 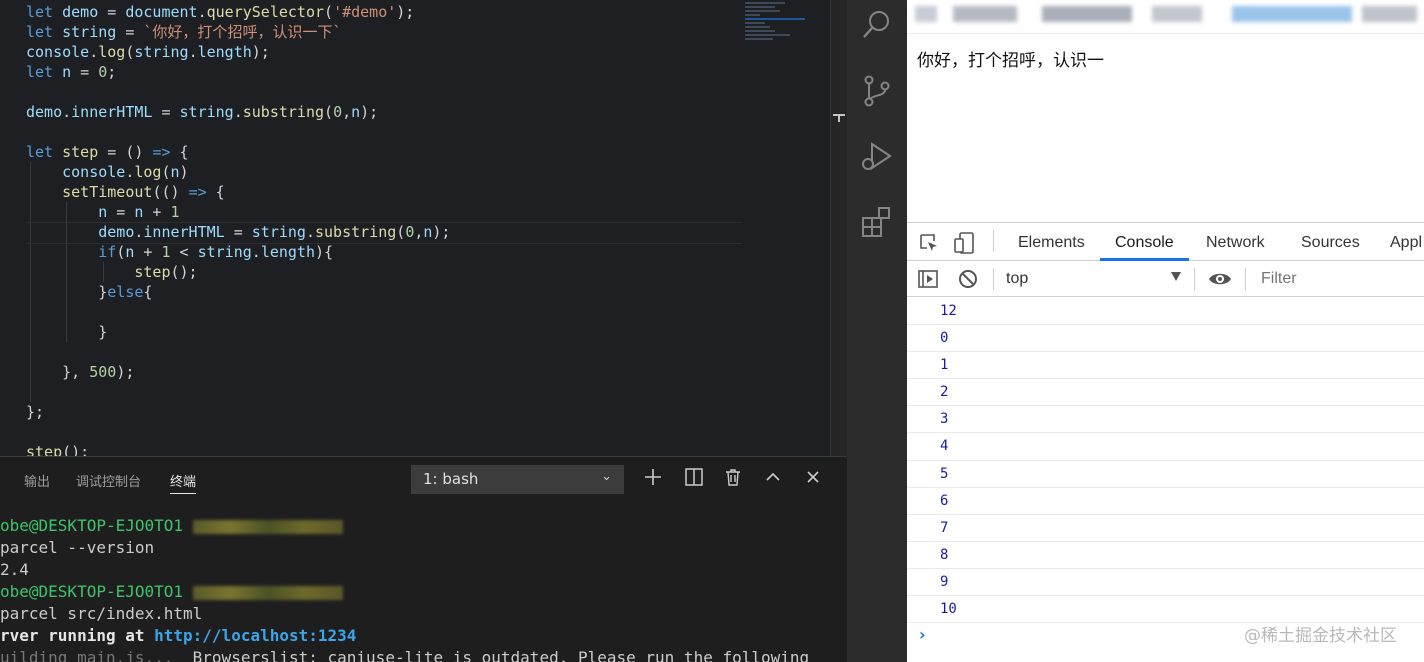 I want to click on devtools-tab-bar: Elements Console Network Sources Appl, so click(x=1165, y=242).